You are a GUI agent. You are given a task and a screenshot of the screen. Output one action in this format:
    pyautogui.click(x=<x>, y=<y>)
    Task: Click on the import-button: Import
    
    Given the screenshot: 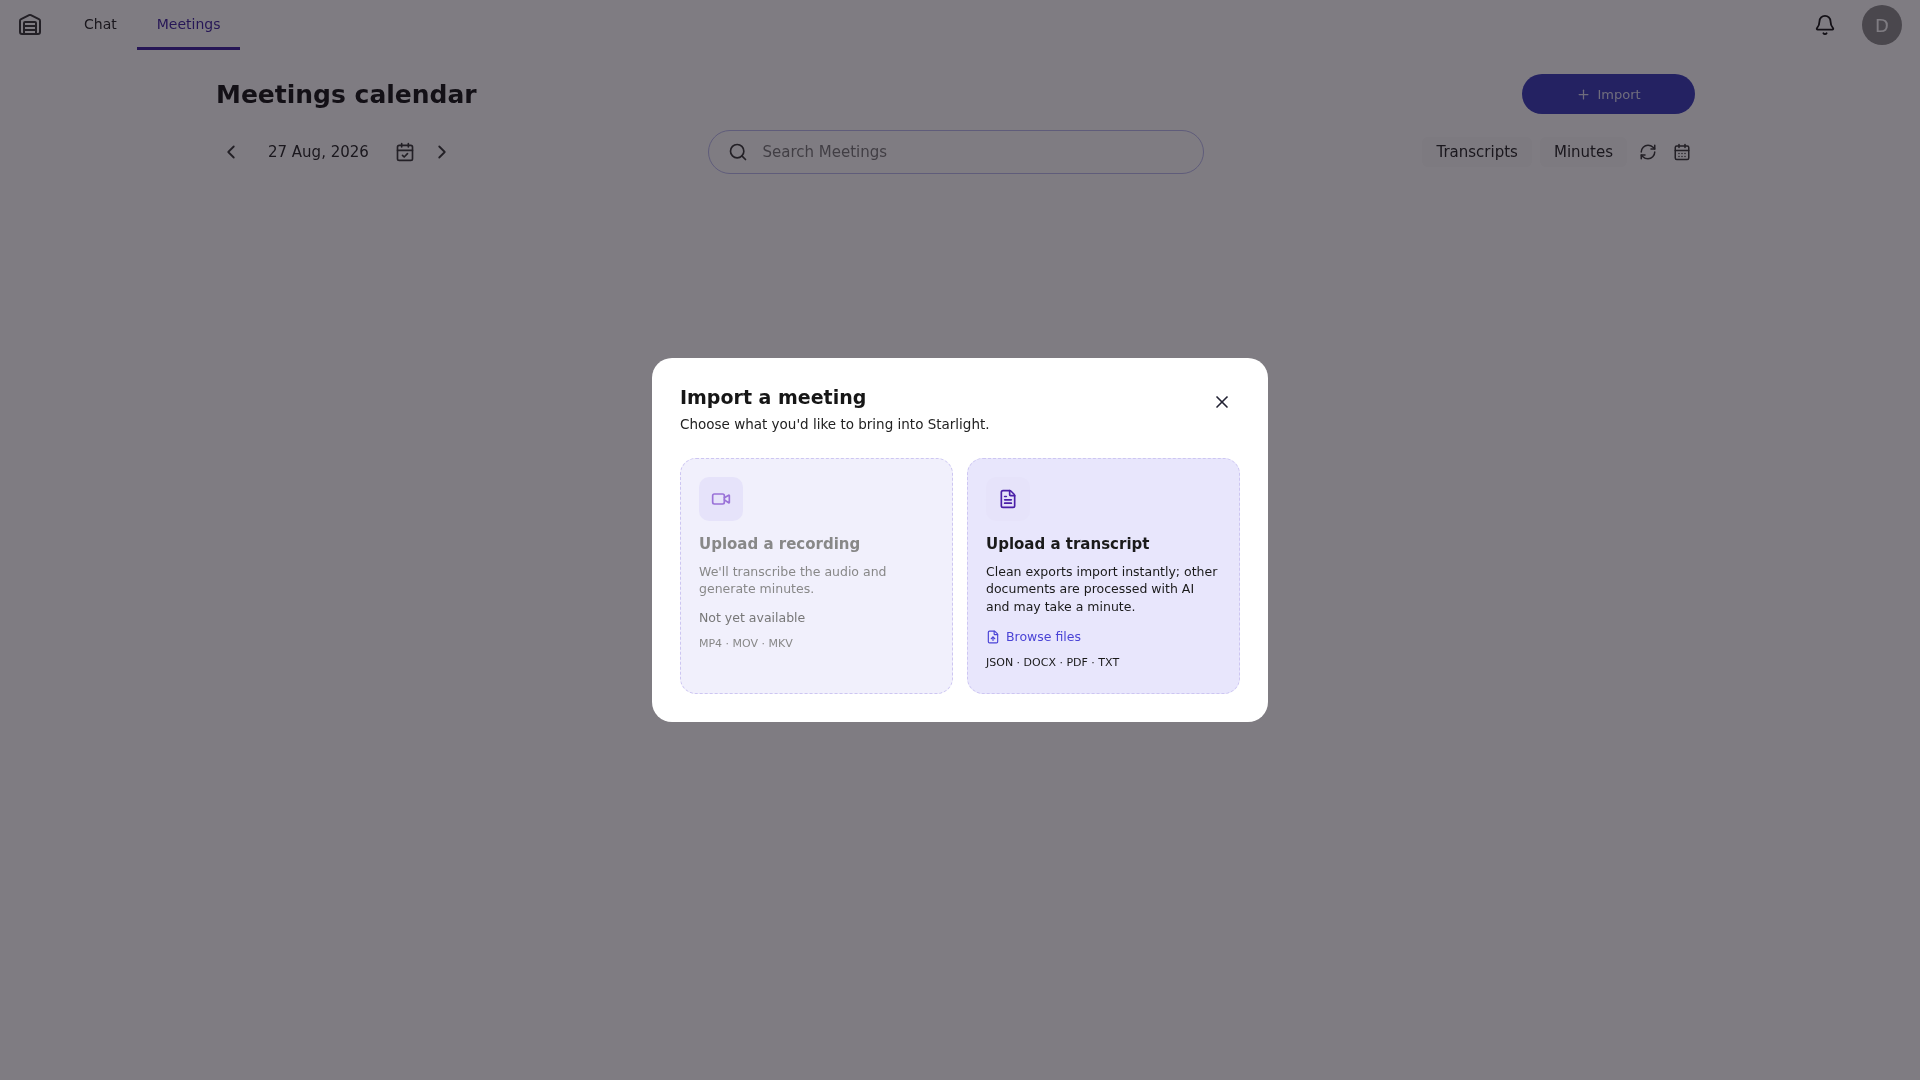 What is the action you would take?
    pyautogui.click(x=1608, y=94)
    